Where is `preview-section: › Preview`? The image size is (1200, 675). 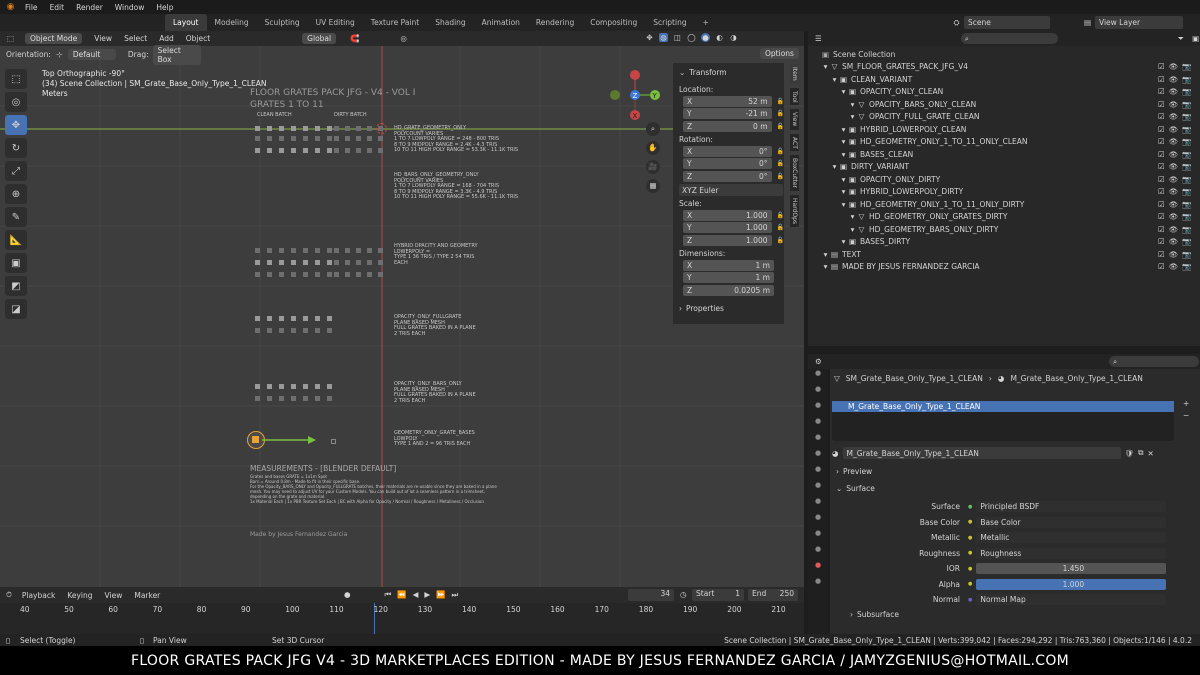
preview-section: › Preview is located at coordinates (1018, 471).